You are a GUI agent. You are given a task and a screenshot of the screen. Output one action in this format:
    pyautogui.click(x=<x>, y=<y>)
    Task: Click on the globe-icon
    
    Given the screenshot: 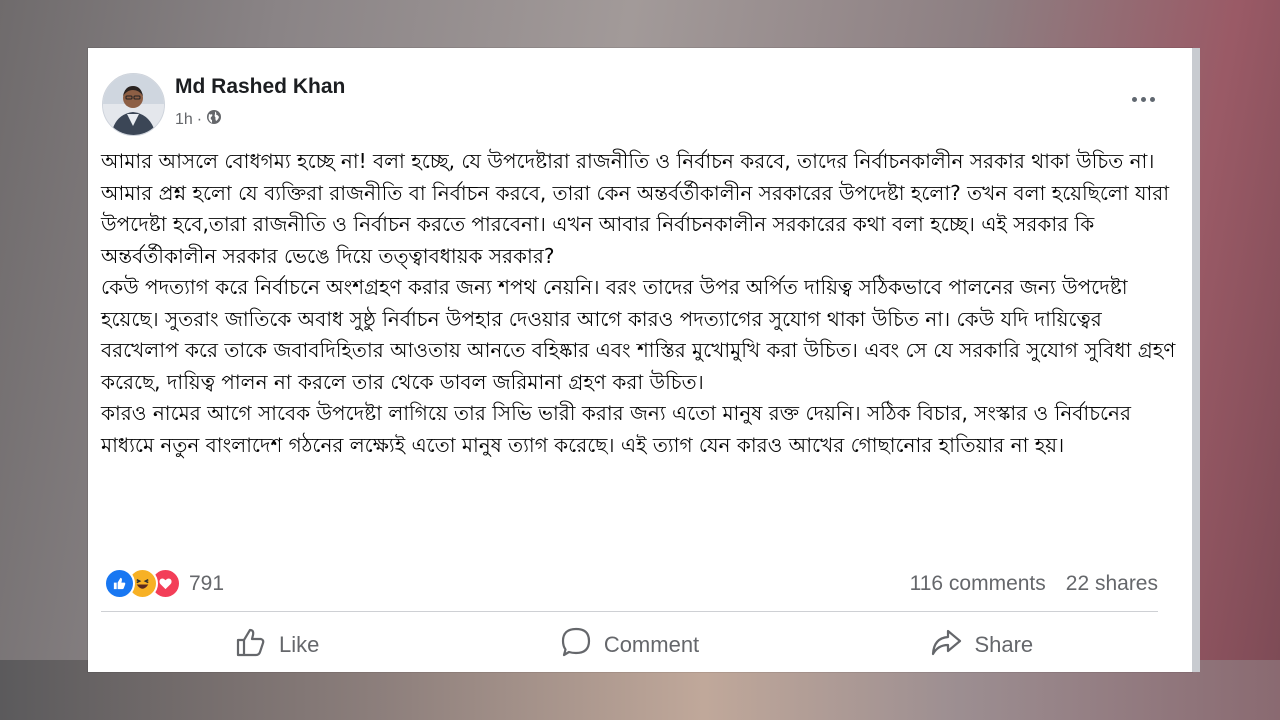 What is the action you would take?
    pyautogui.click(x=214, y=119)
    